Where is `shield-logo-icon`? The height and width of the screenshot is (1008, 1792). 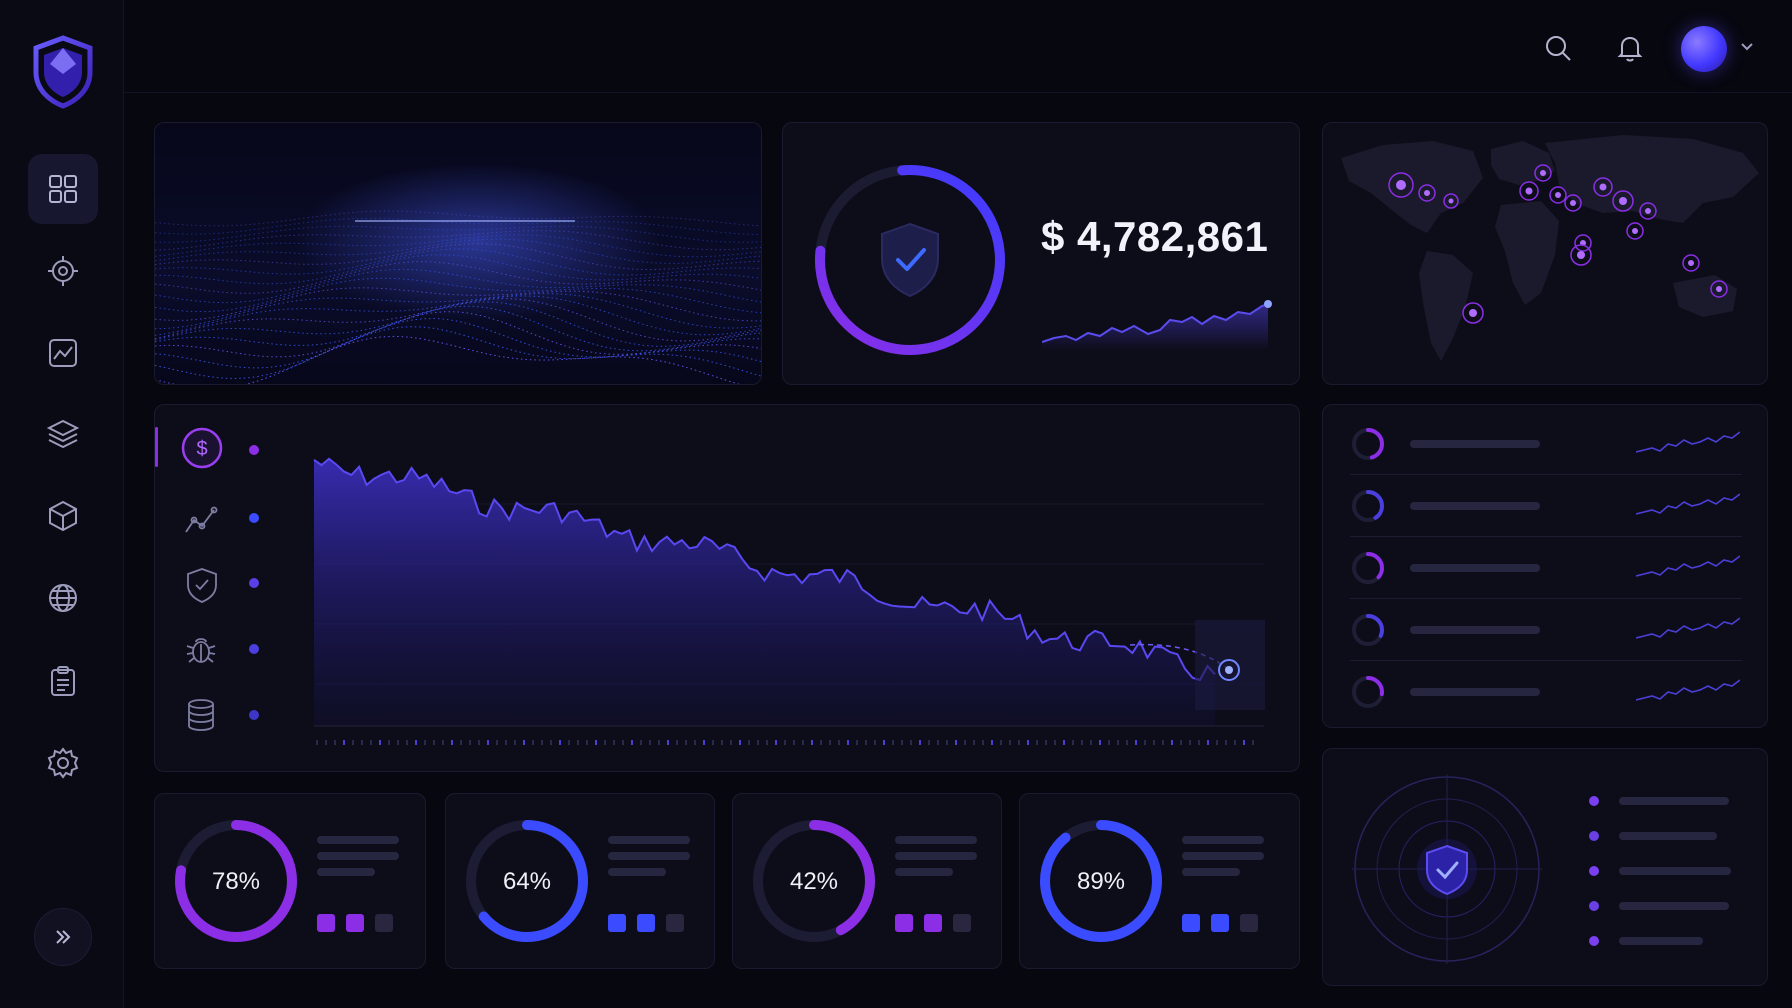
shield-logo-icon is located at coordinates (63, 72).